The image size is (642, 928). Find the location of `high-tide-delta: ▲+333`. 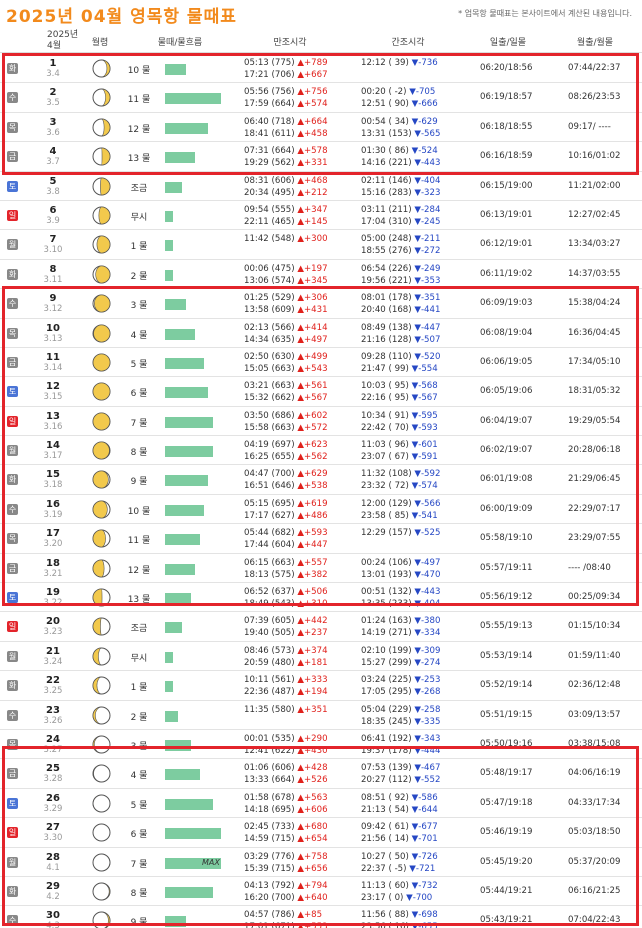

high-tide-delta: ▲+333 is located at coordinates (312, 680).